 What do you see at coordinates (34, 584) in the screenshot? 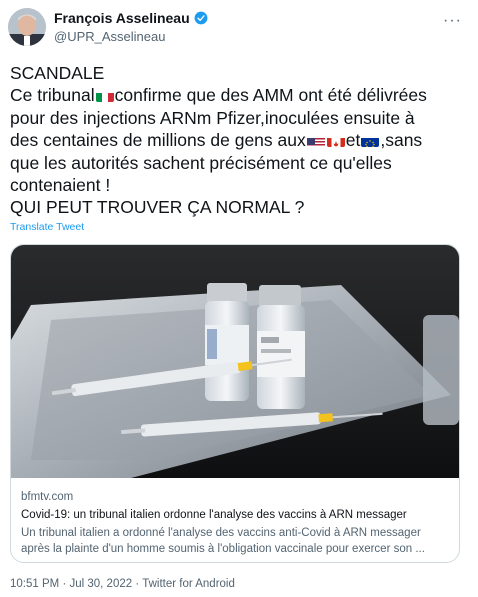
I see `tweet-time: 10:51 PM` at bounding box center [34, 584].